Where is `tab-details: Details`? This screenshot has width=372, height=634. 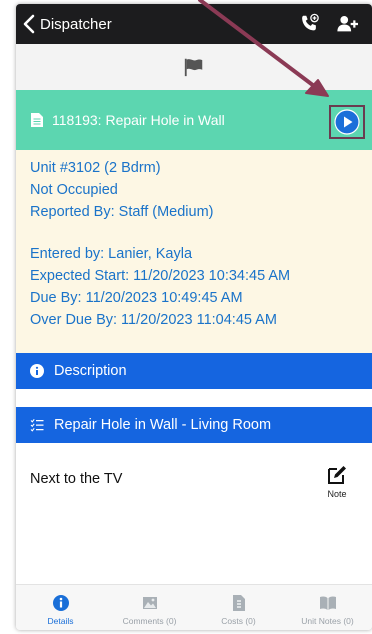
tab-details: Details is located at coordinates (60, 607).